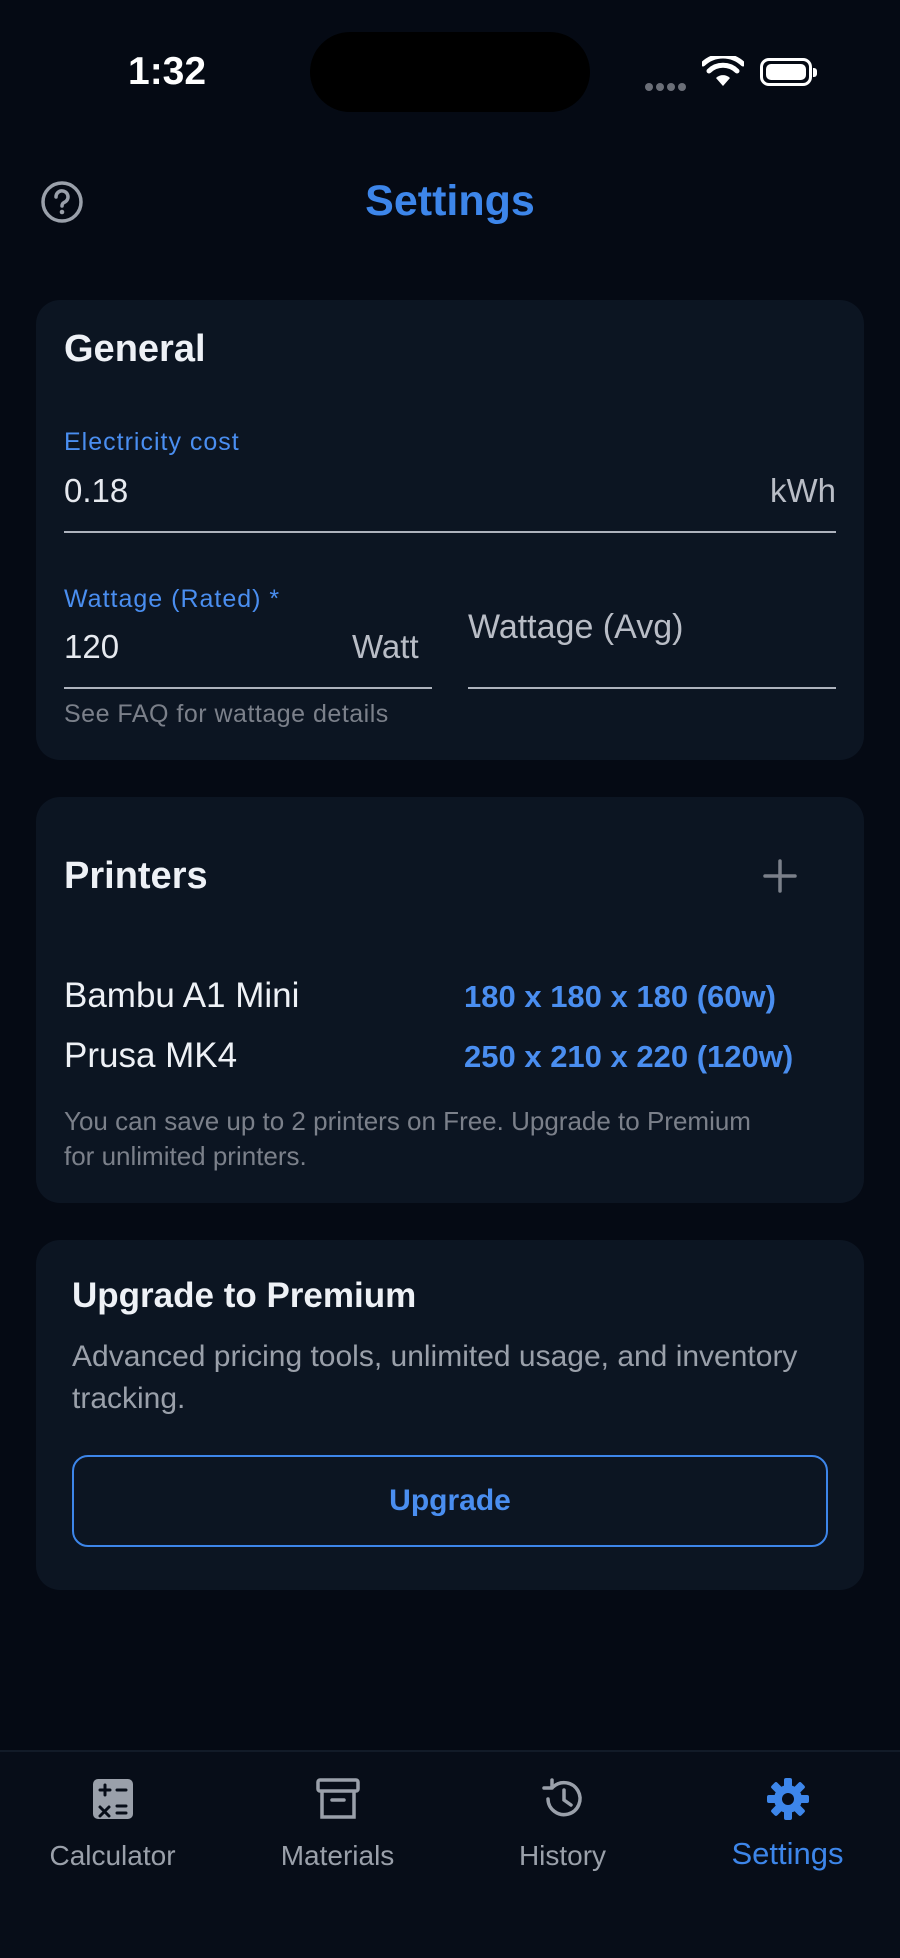 Image resolution: width=900 pixels, height=1958 pixels. I want to click on calculator-icon, so click(113, 1799).